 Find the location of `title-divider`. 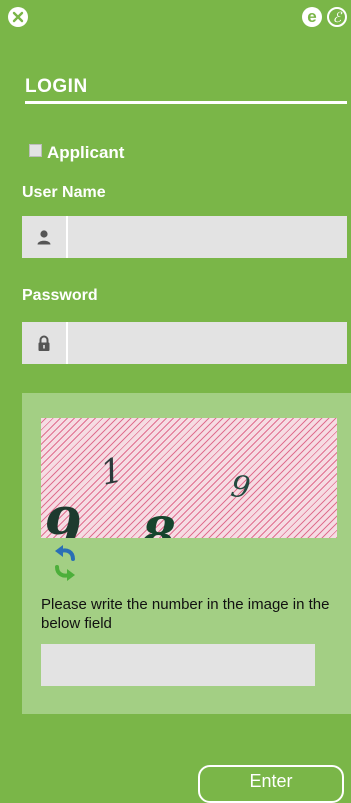

title-divider is located at coordinates (186, 102).